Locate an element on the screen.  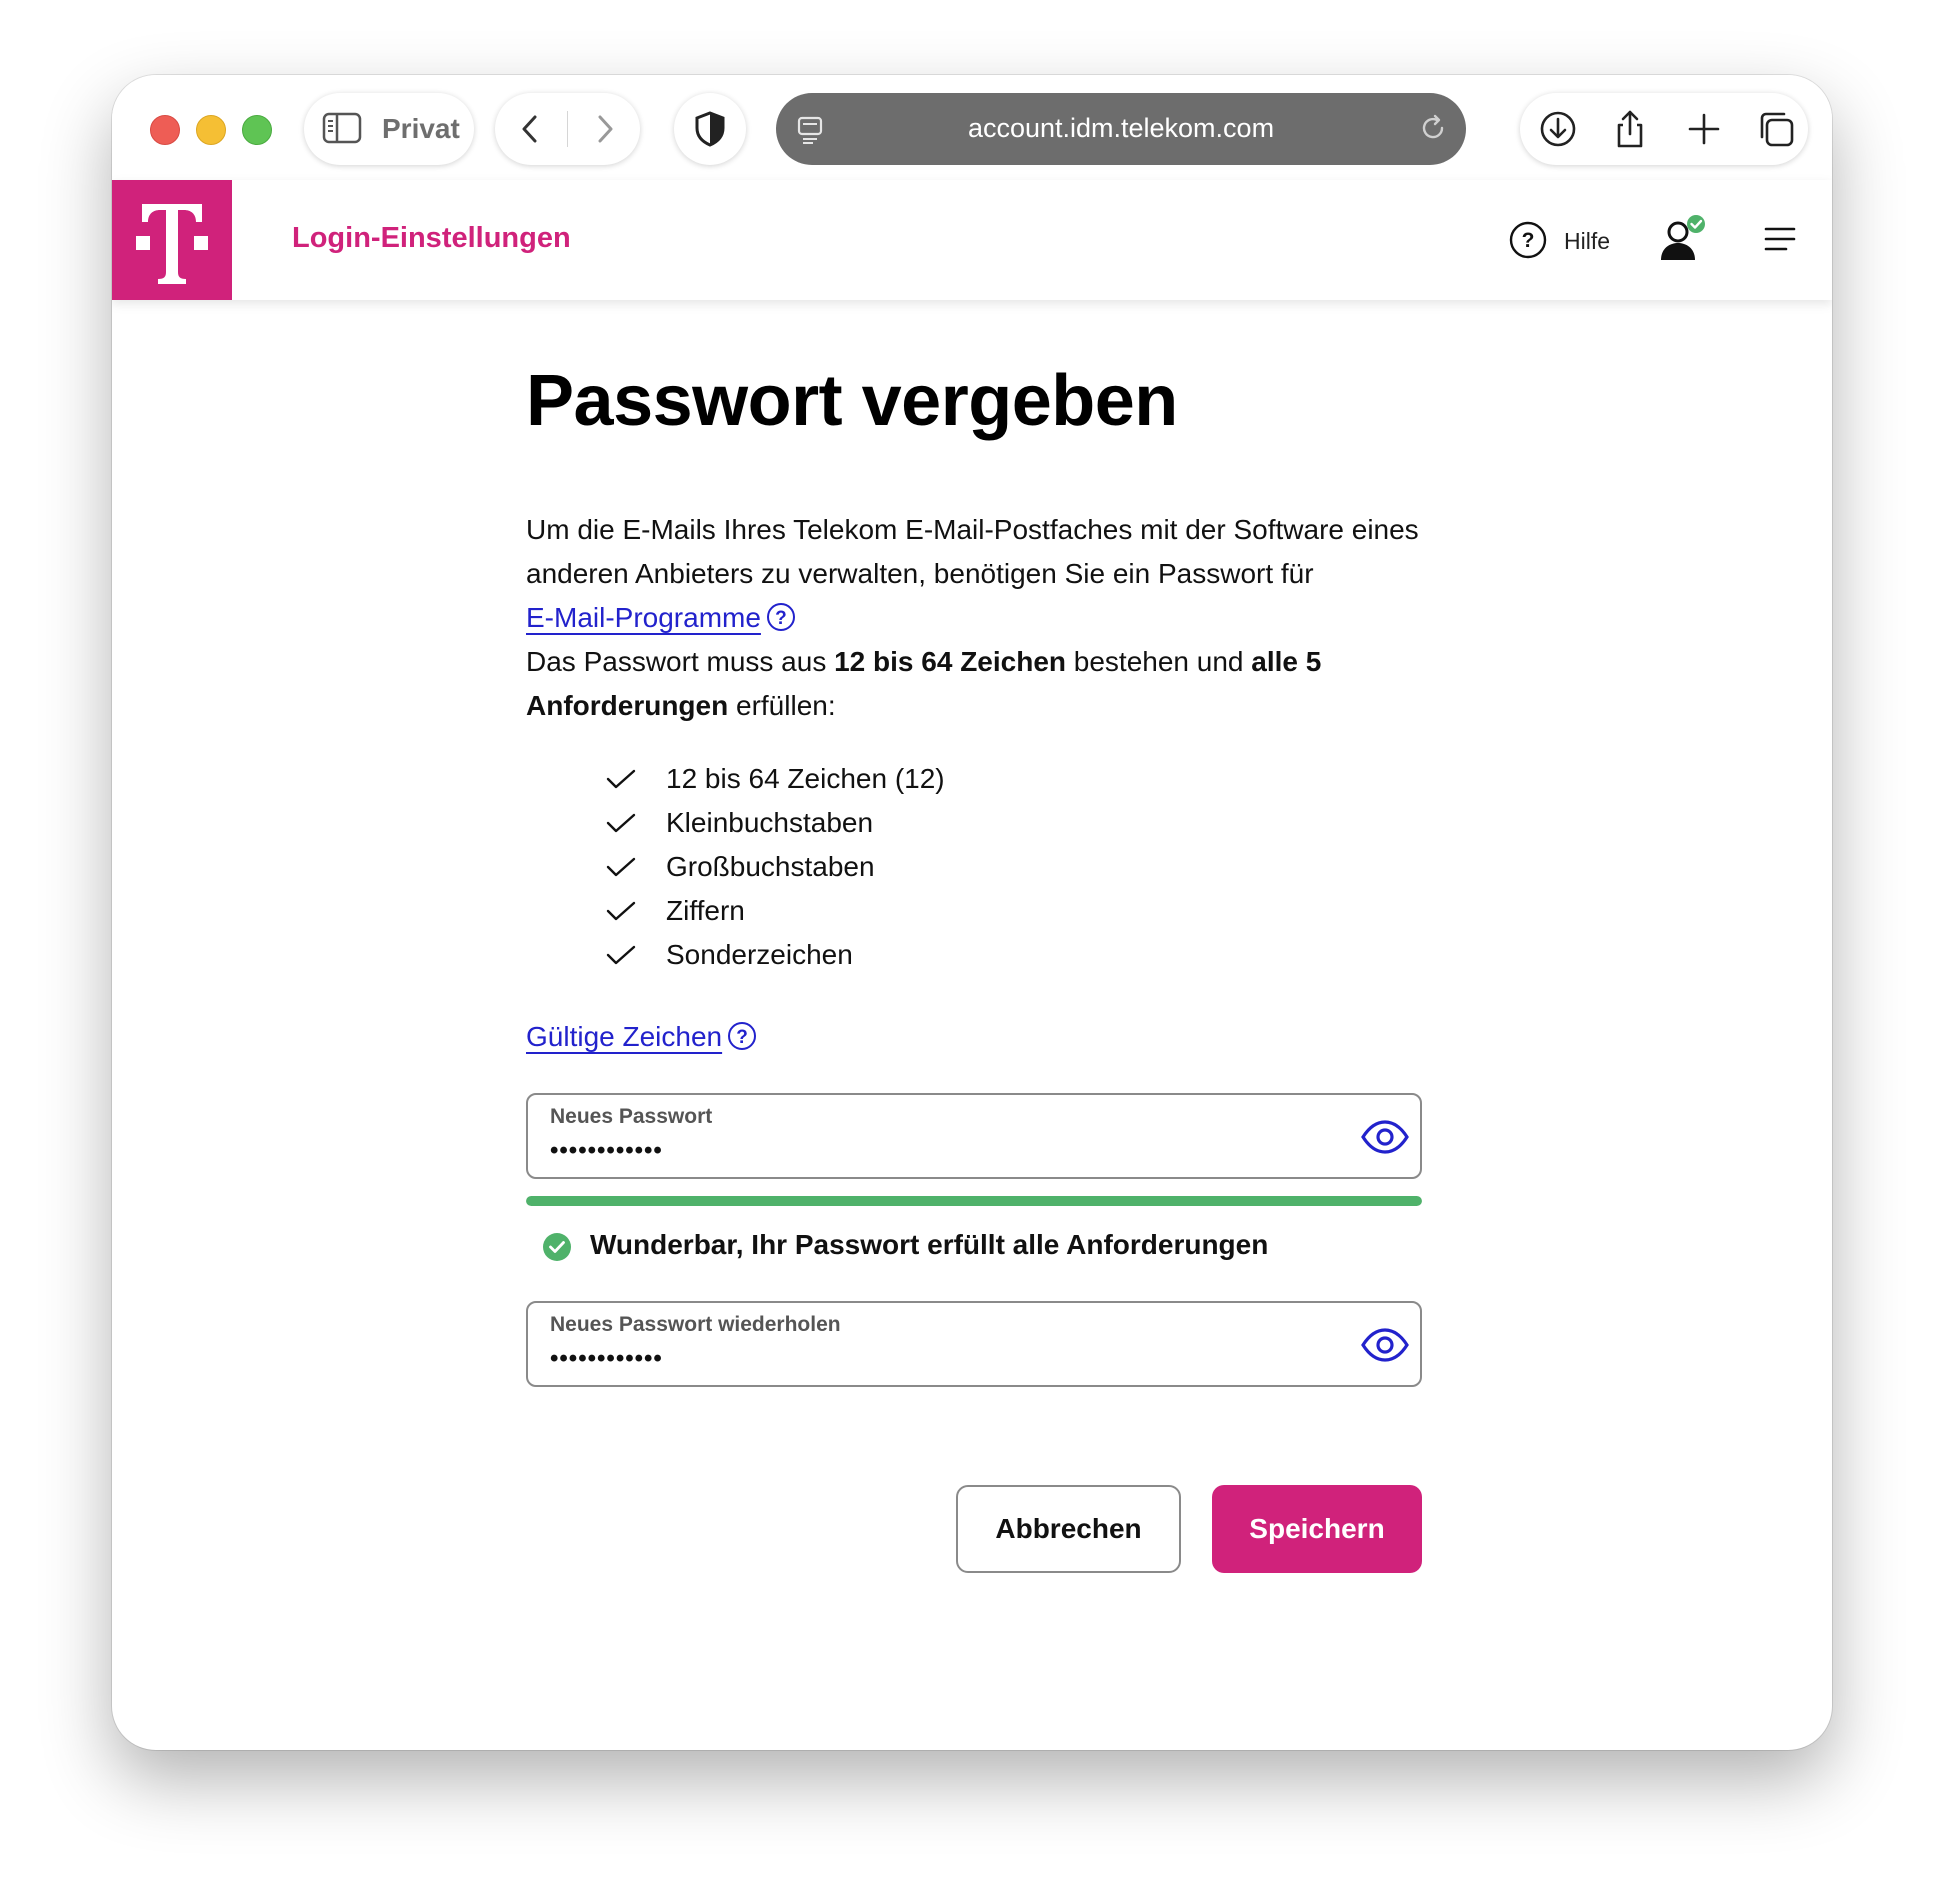
url-text: account.idm.telekom.com is located at coordinates (1121, 128).